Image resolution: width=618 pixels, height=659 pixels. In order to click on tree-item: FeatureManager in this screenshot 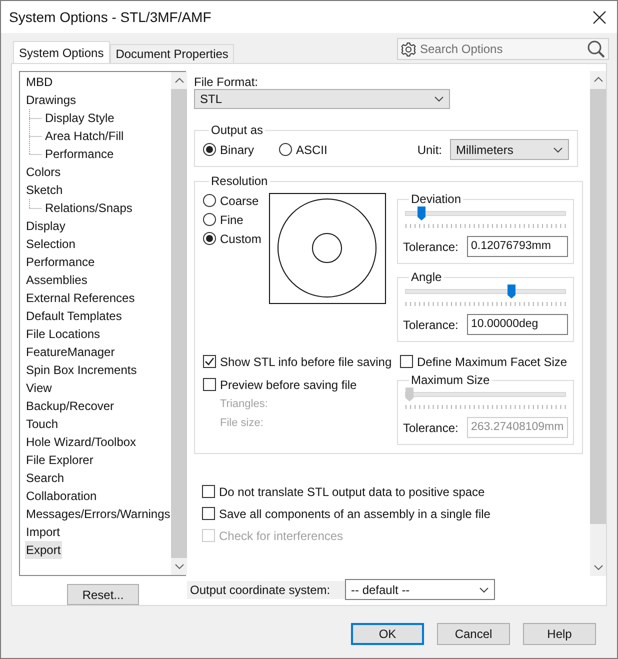, I will do `click(70, 352)`.